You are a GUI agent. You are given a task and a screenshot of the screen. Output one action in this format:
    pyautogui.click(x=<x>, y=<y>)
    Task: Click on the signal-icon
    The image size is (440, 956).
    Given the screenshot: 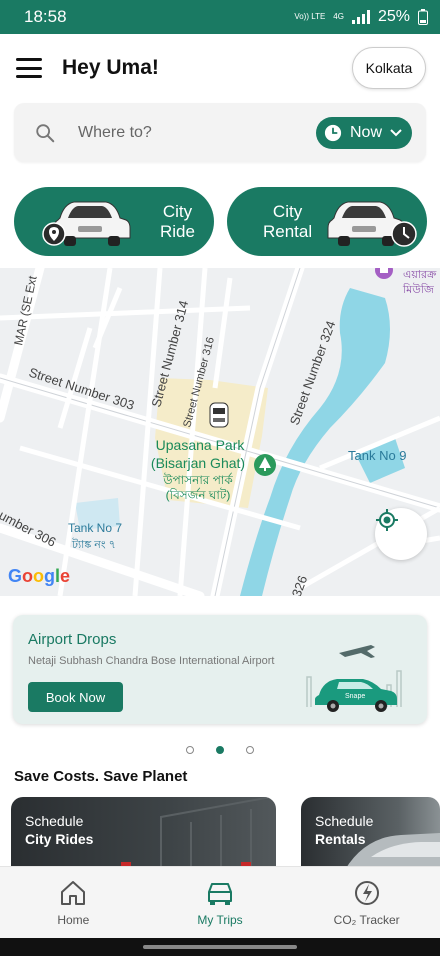 What is the action you would take?
    pyautogui.click(x=360, y=17)
    